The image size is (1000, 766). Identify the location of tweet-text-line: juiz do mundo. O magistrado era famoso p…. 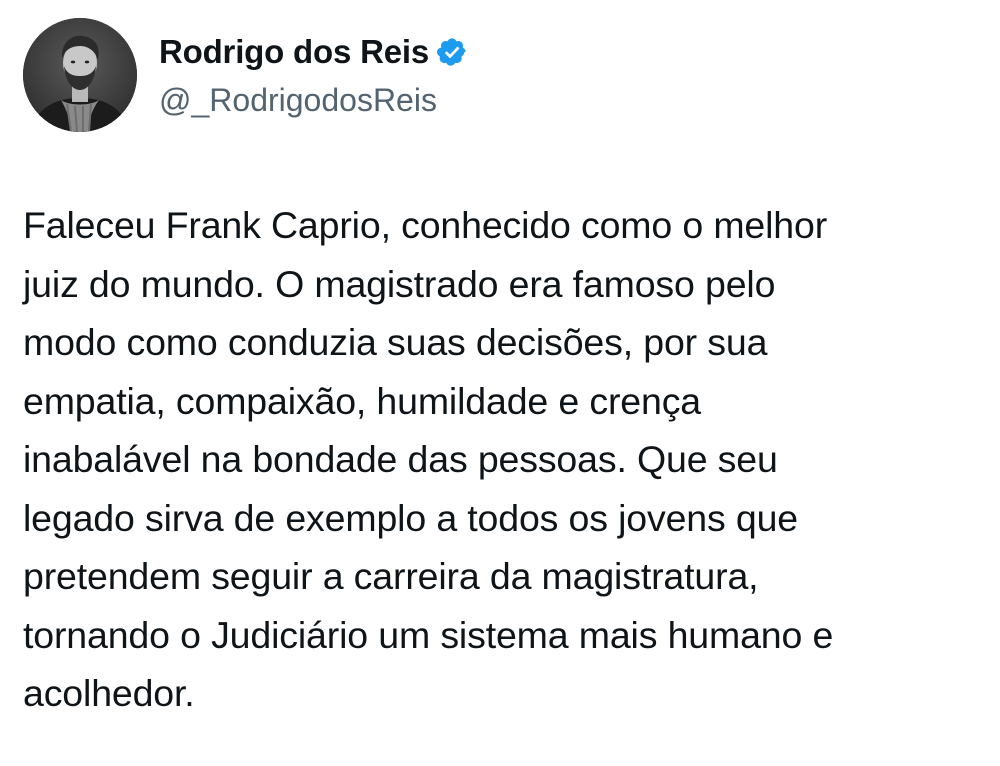
(399, 283).